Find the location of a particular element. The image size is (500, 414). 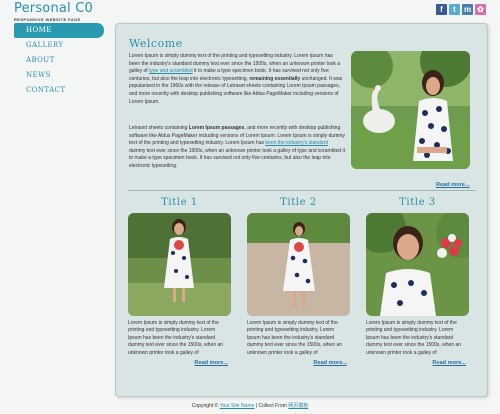

site-logo: Personal C0 RESPONSIVE WEBSITE PAGE is located at coordinates (53, 12).